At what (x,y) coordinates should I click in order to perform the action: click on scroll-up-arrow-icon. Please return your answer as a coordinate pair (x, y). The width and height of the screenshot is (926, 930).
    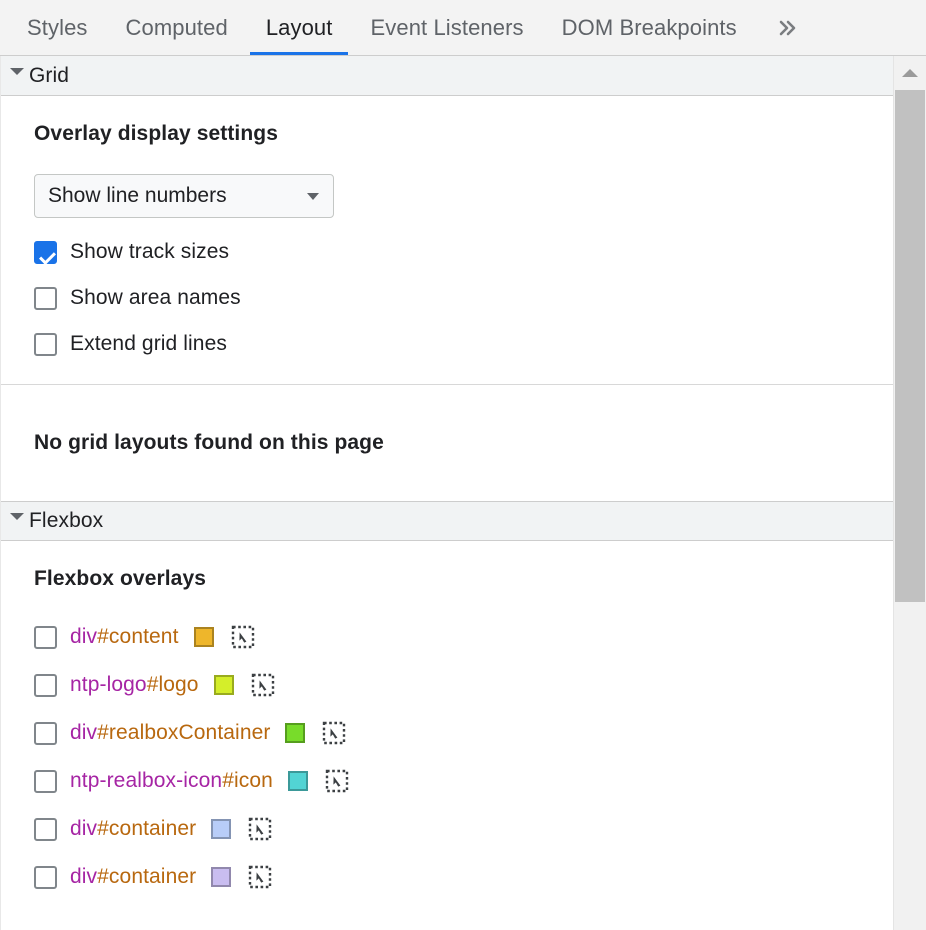
    Looking at the image, I should click on (910, 73).